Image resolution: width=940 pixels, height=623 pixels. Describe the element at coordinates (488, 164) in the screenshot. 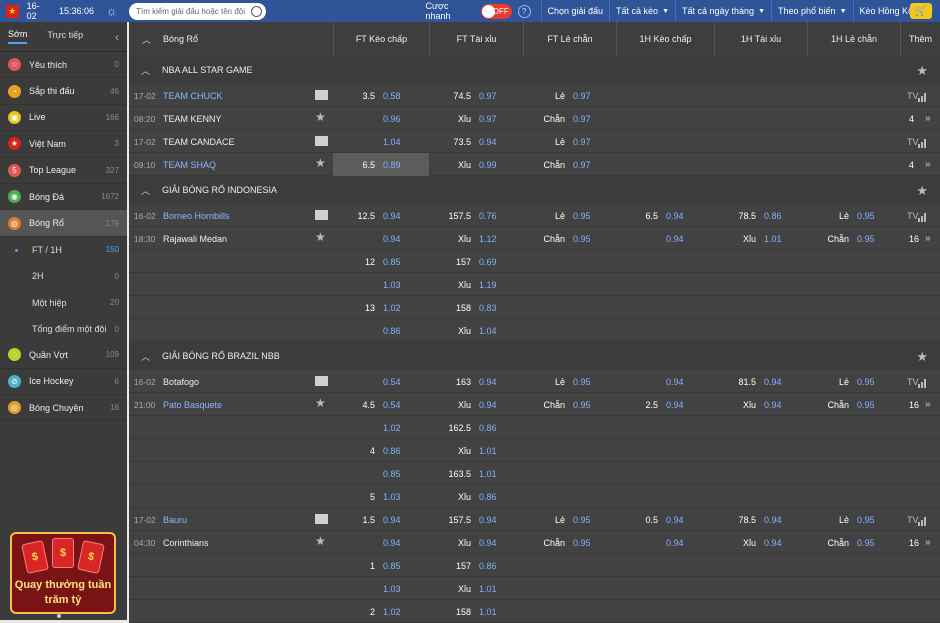

I see `odds-price: 0.99` at that location.